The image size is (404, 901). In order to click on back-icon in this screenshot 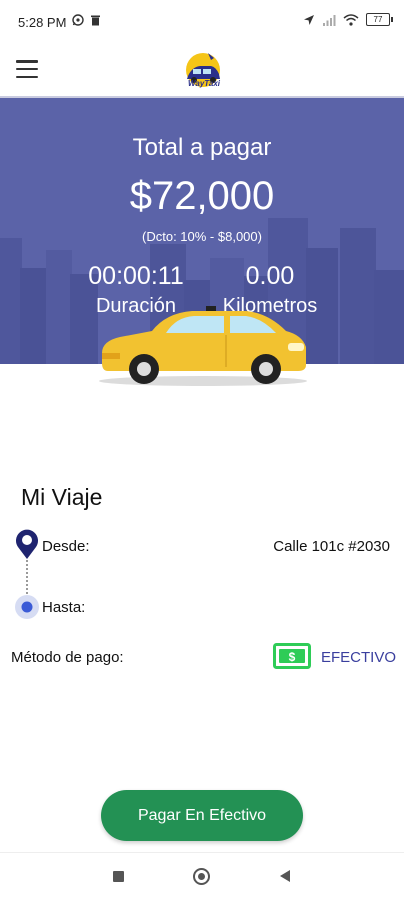, I will do `click(285, 876)`.